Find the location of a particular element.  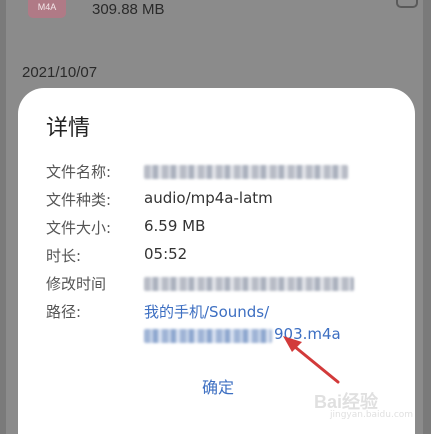

detail-row-file-type: 文件种类: audio/mp4a-latm is located at coordinates (226, 201).